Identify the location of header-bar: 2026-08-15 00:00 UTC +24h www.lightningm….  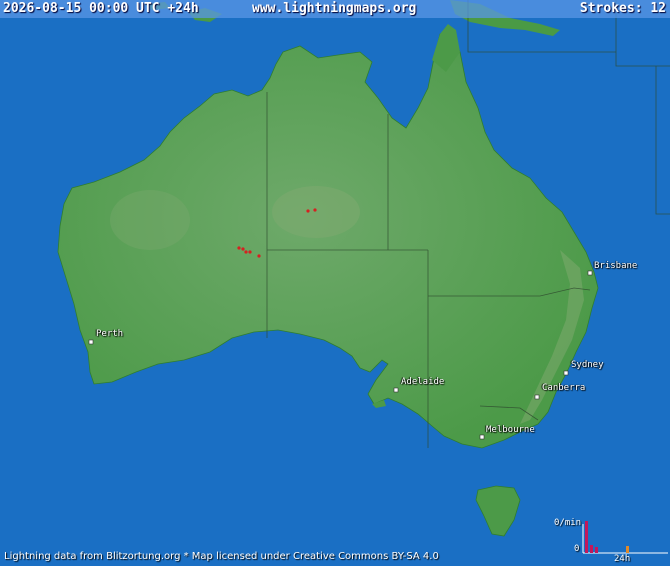
(335, 9).